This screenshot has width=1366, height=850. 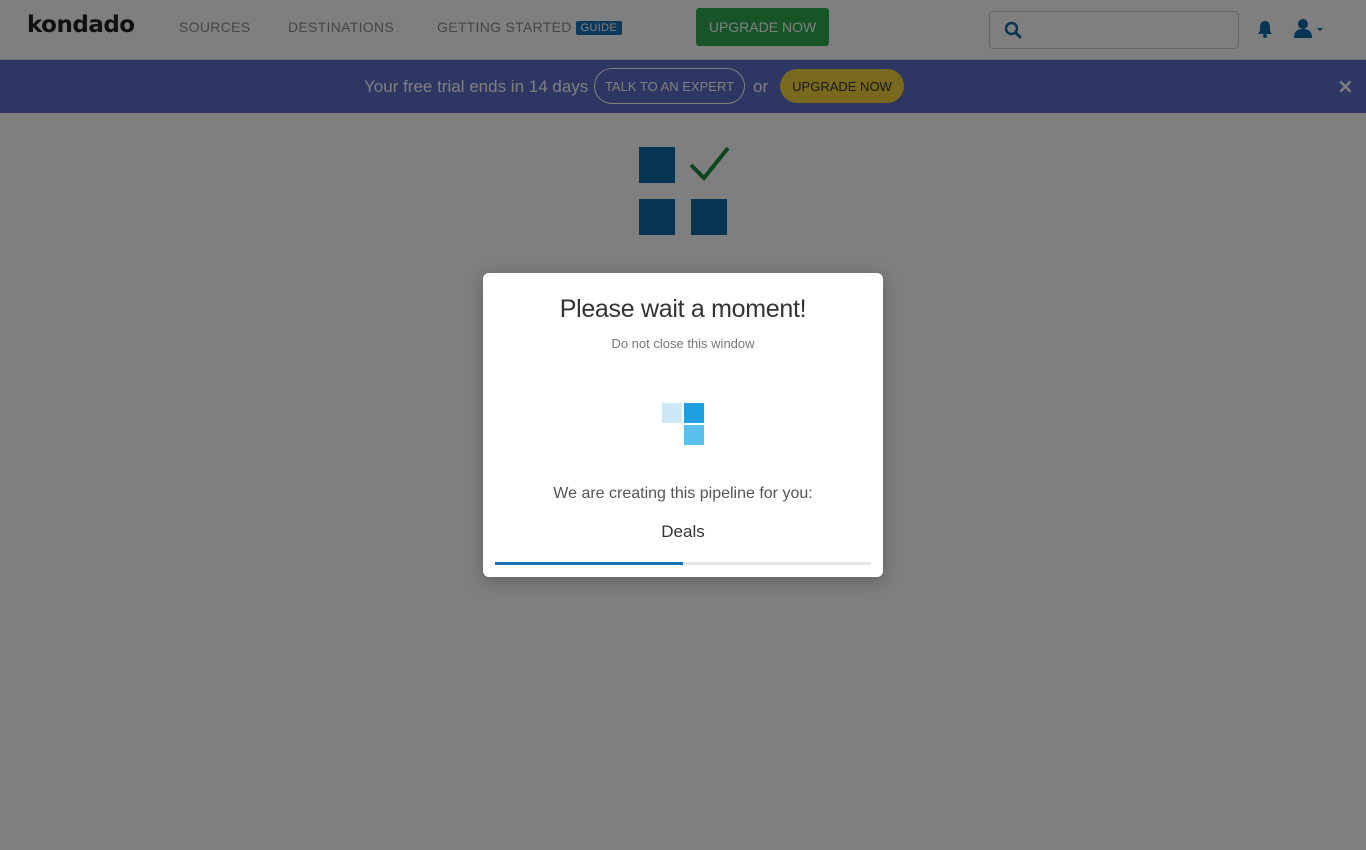 What do you see at coordinates (683, 493) in the screenshot?
I see `creating-pipeline-text: We are creating this pipeline for you:` at bounding box center [683, 493].